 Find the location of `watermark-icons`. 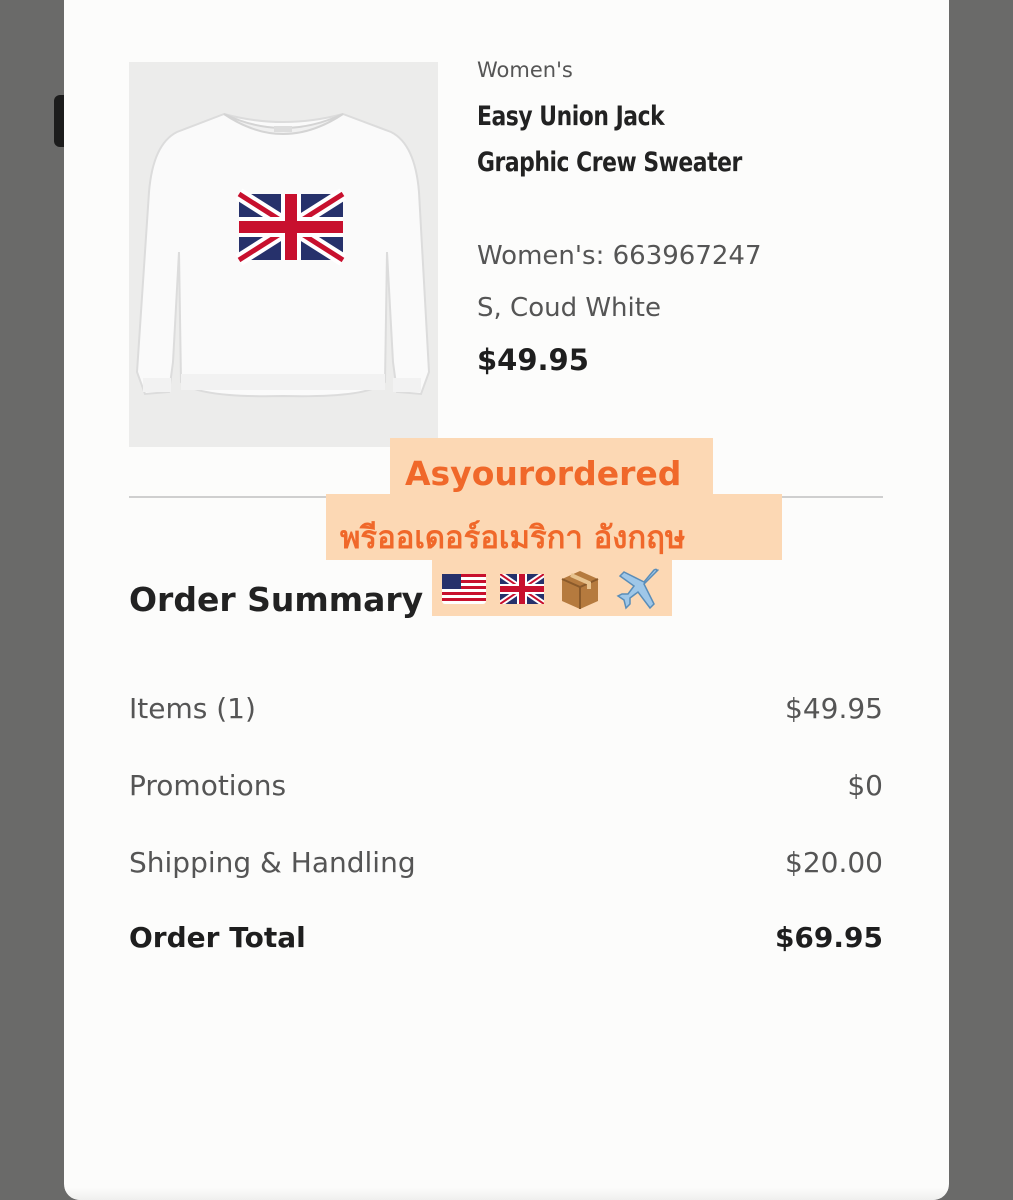

watermark-icons is located at coordinates (552, 589).